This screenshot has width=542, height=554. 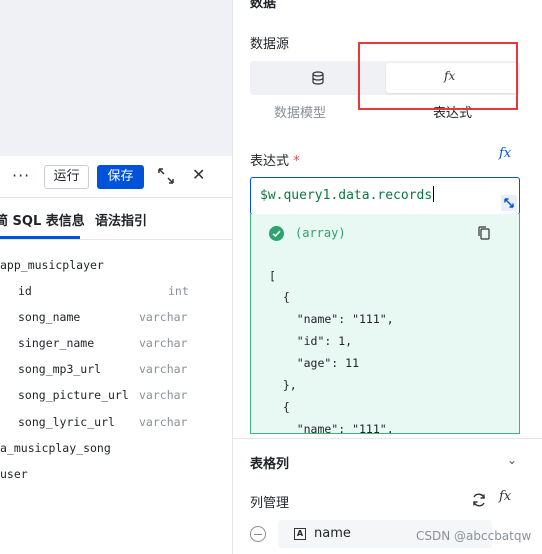 What do you see at coordinates (332, 533) in the screenshot?
I see `column-item-name: name` at bounding box center [332, 533].